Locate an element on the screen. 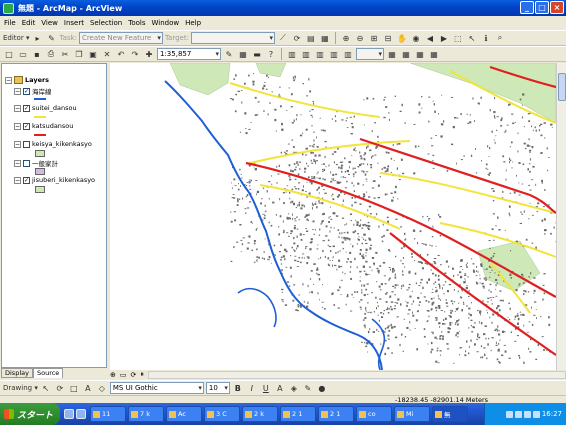 This screenshot has width=566, height=425. split-tool-icon: ⟋ is located at coordinates (283, 38).